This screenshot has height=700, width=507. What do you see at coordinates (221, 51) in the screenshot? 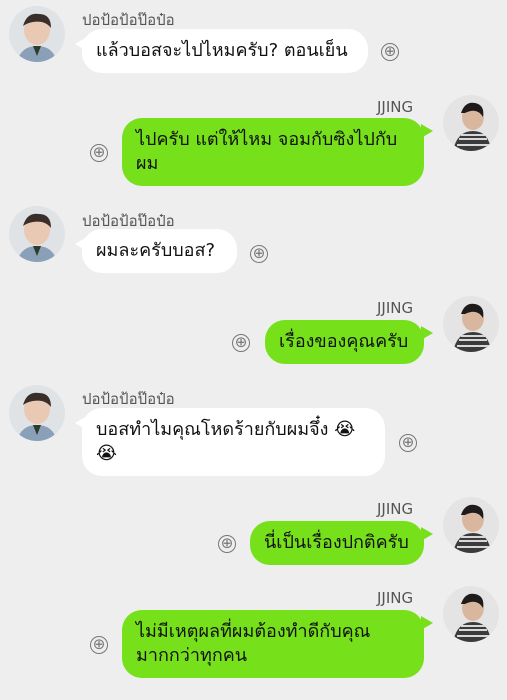
I see `message-bubble-incoming: แล้วบอสจะไปไหมครับ? ตอนเย็น` at bounding box center [221, 51].